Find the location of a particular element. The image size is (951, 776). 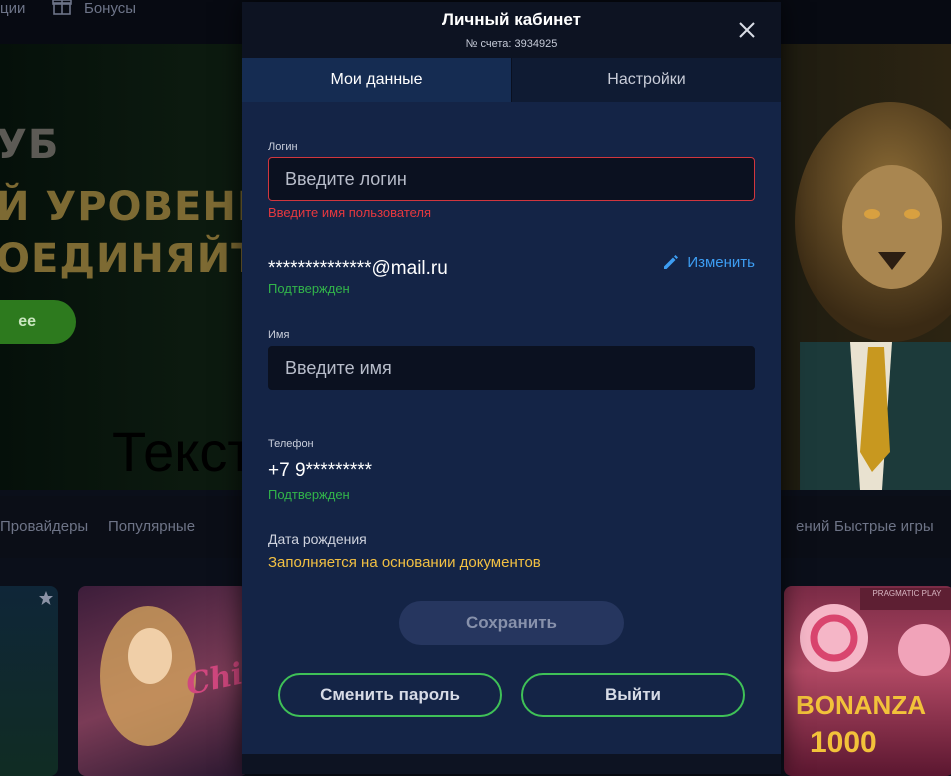

account-number: № счета: 3934925 is located at coordinates (511, 44).